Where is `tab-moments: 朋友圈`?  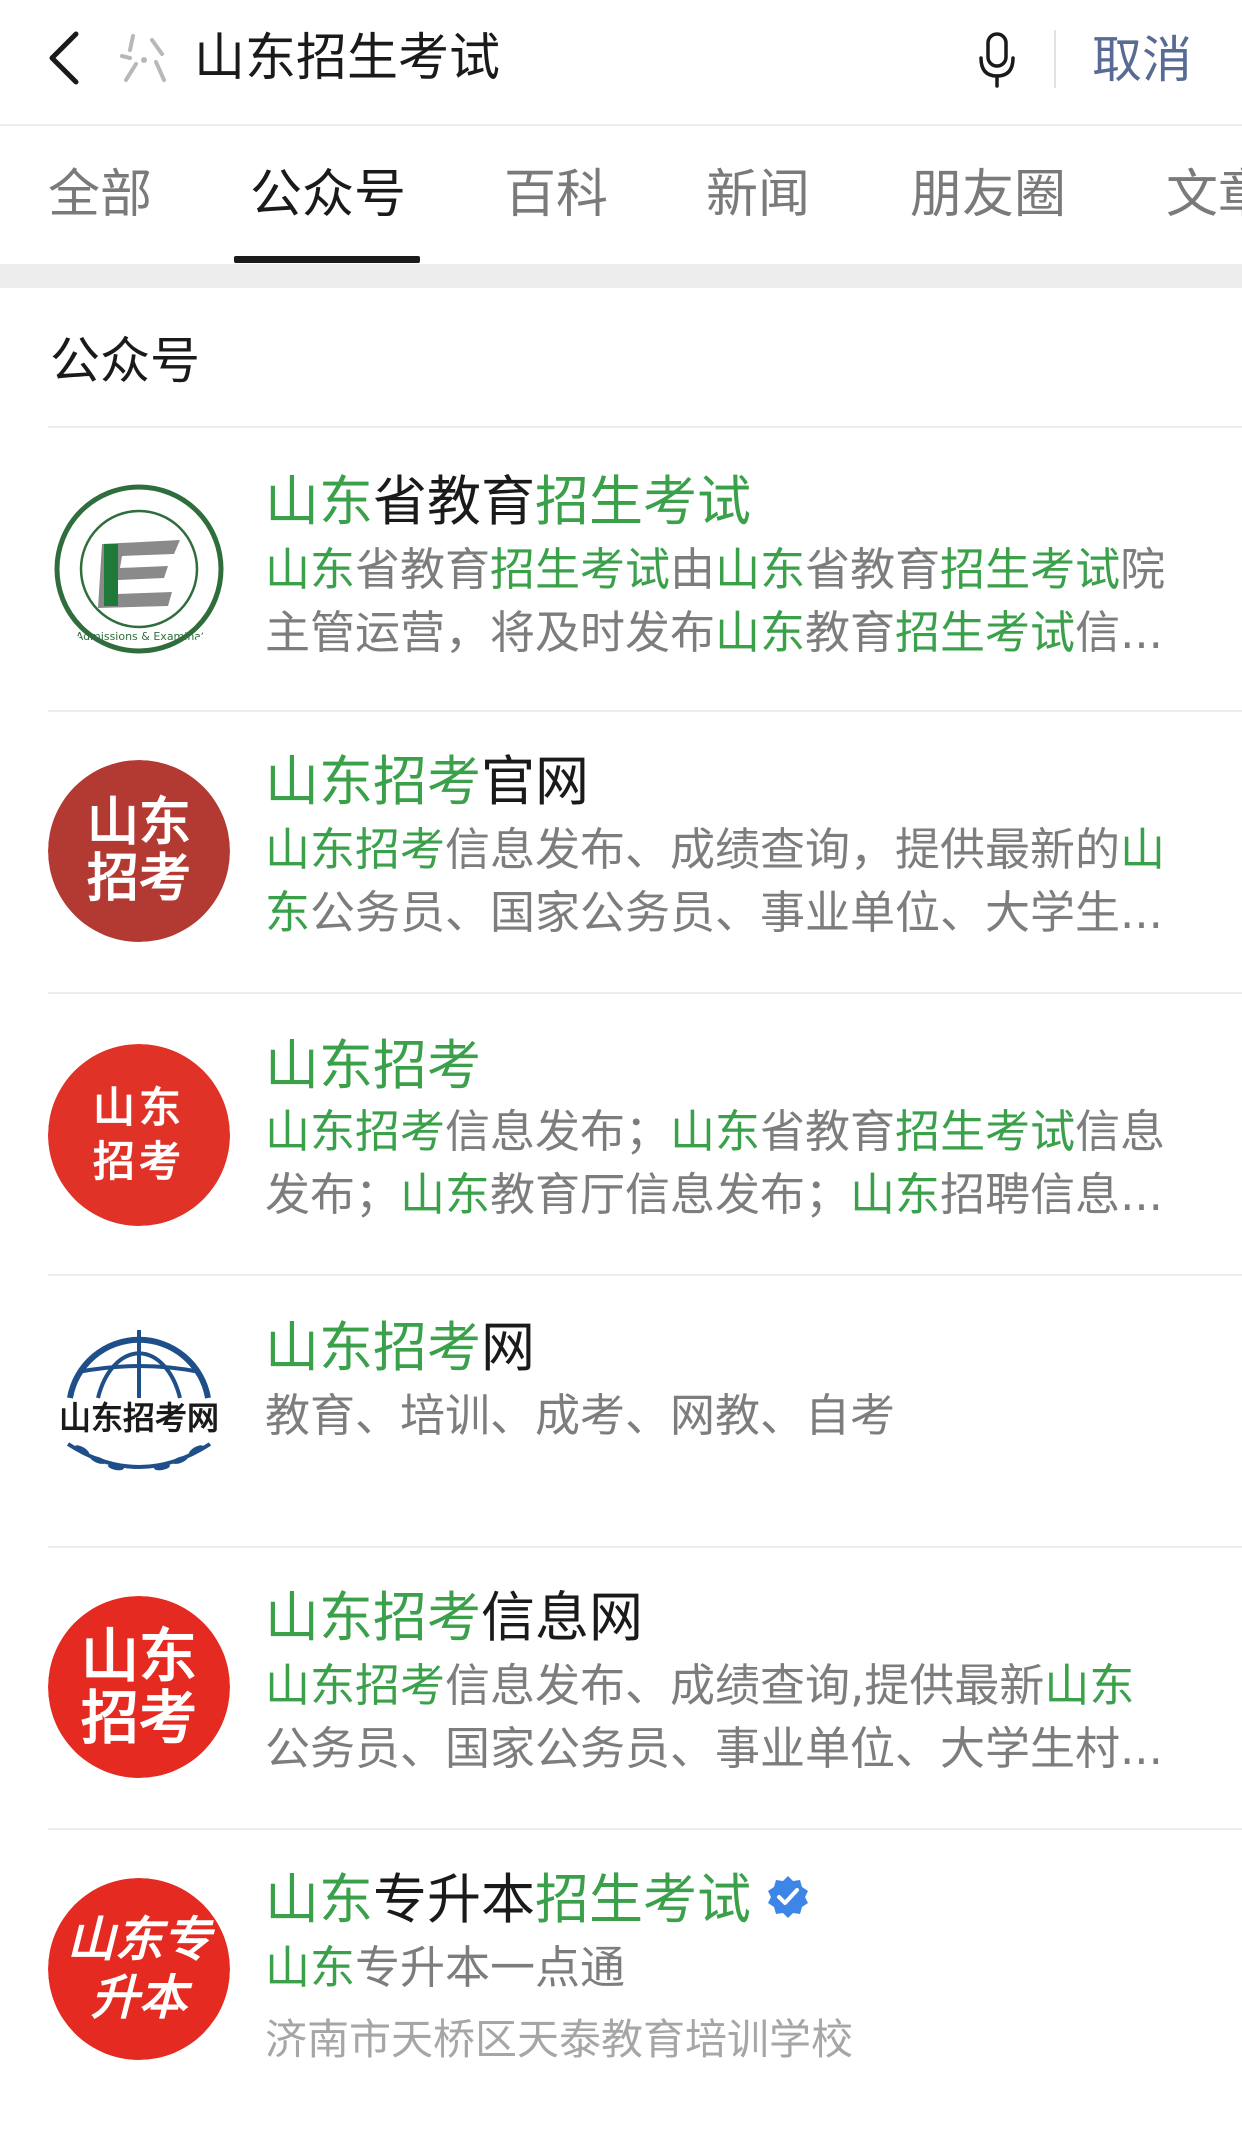
tab-moments: 朋友圈 is located at coordinates (988, 195).